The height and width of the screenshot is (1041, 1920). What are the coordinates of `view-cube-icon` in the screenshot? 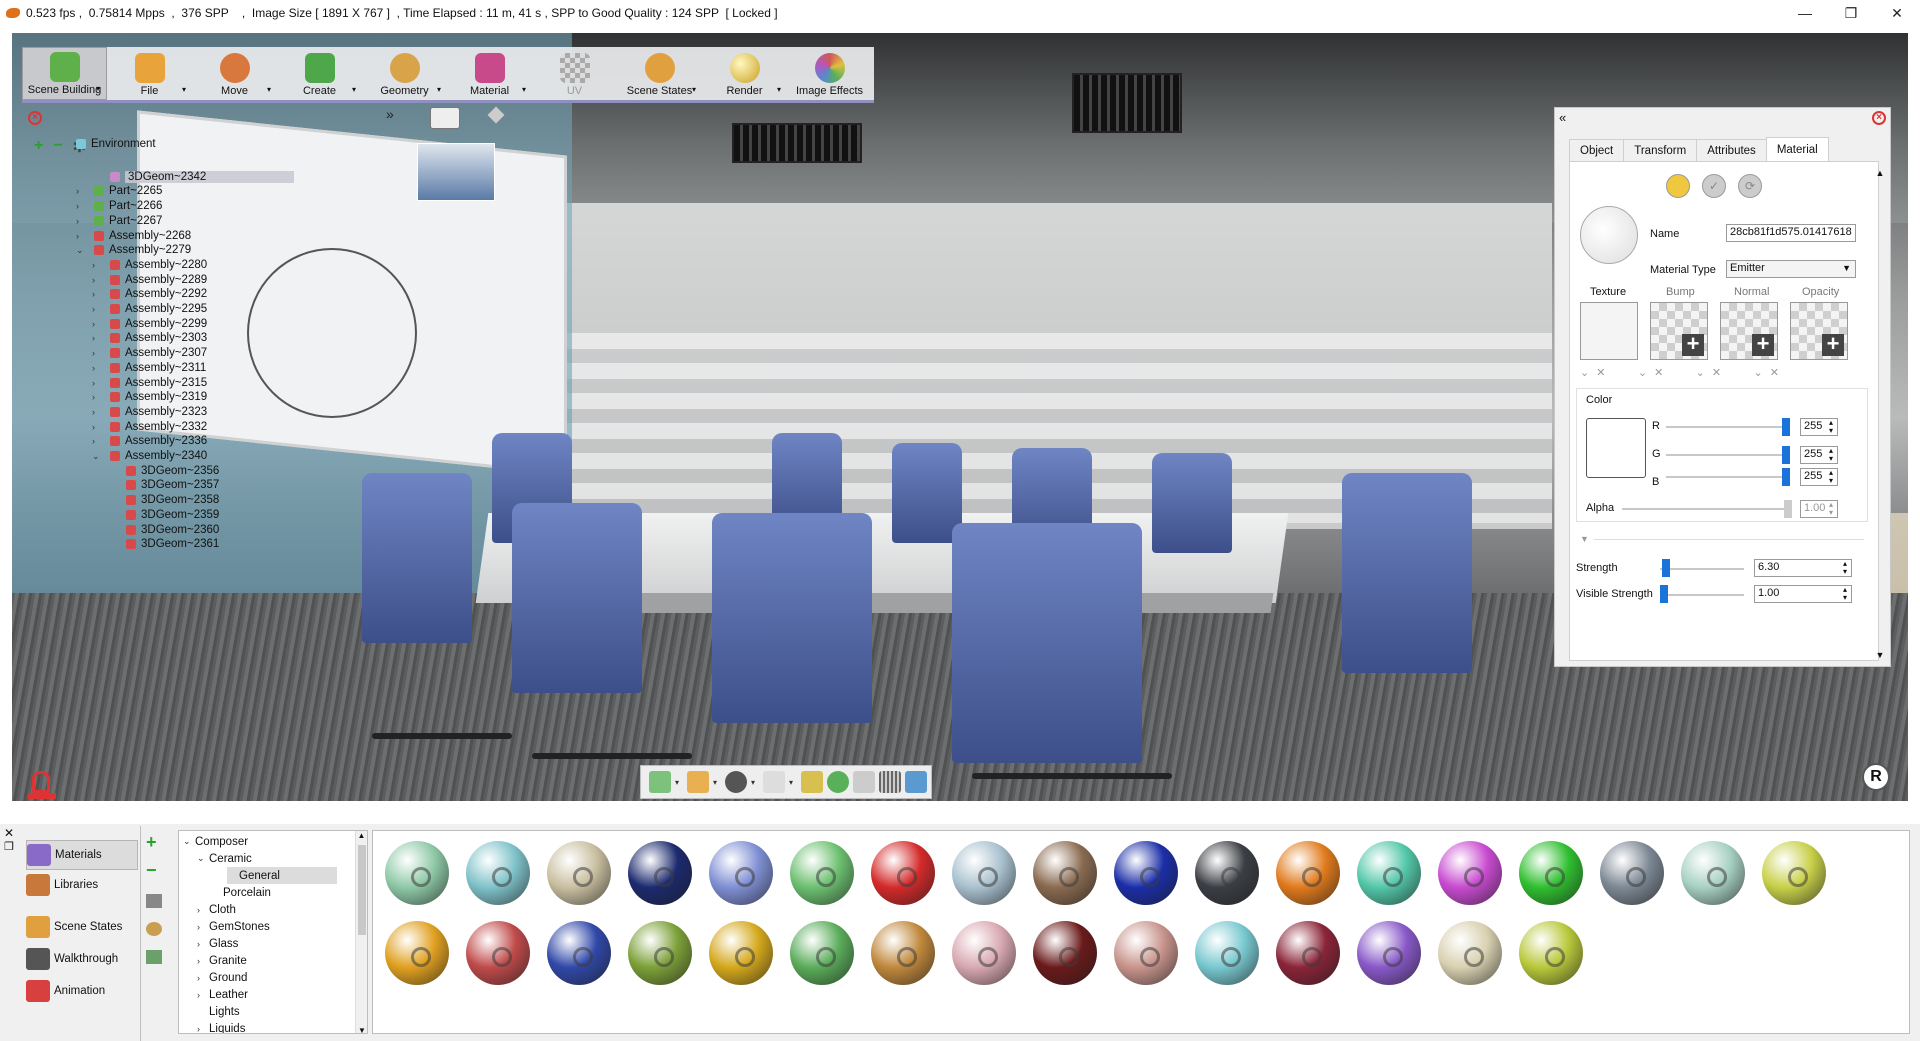 It's located at (660, 782).